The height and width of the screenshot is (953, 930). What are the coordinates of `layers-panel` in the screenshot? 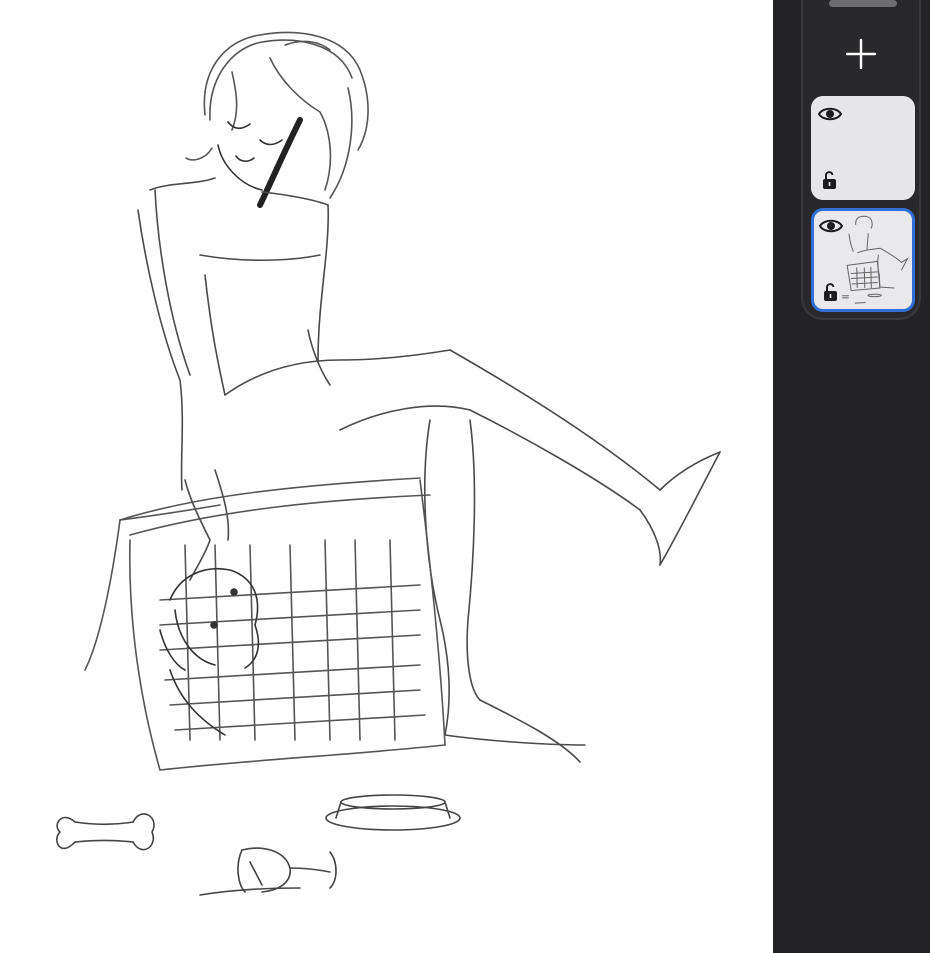 It's located at (861, 160).